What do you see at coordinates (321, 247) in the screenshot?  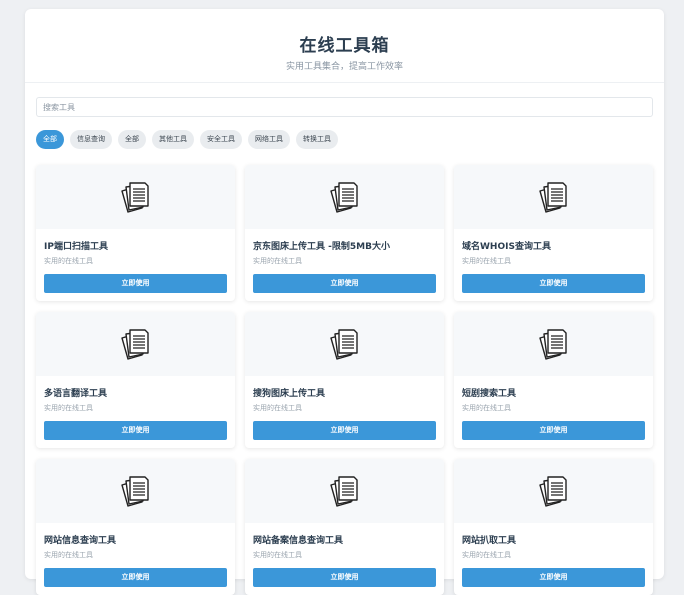 I see `tool-card-title: 京东图床上传工具 -限制5MB大小` at bounding box center [321, 247].